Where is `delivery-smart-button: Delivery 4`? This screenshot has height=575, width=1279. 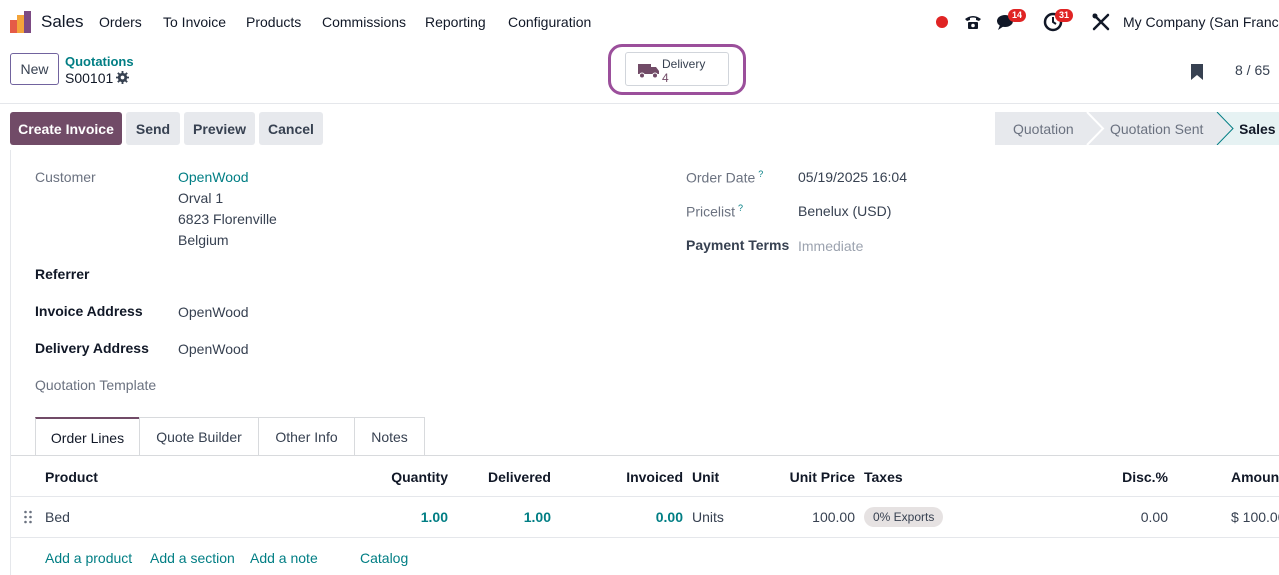
delivery-smart-button: Delivery 4 is located at coordinates (677, 69).